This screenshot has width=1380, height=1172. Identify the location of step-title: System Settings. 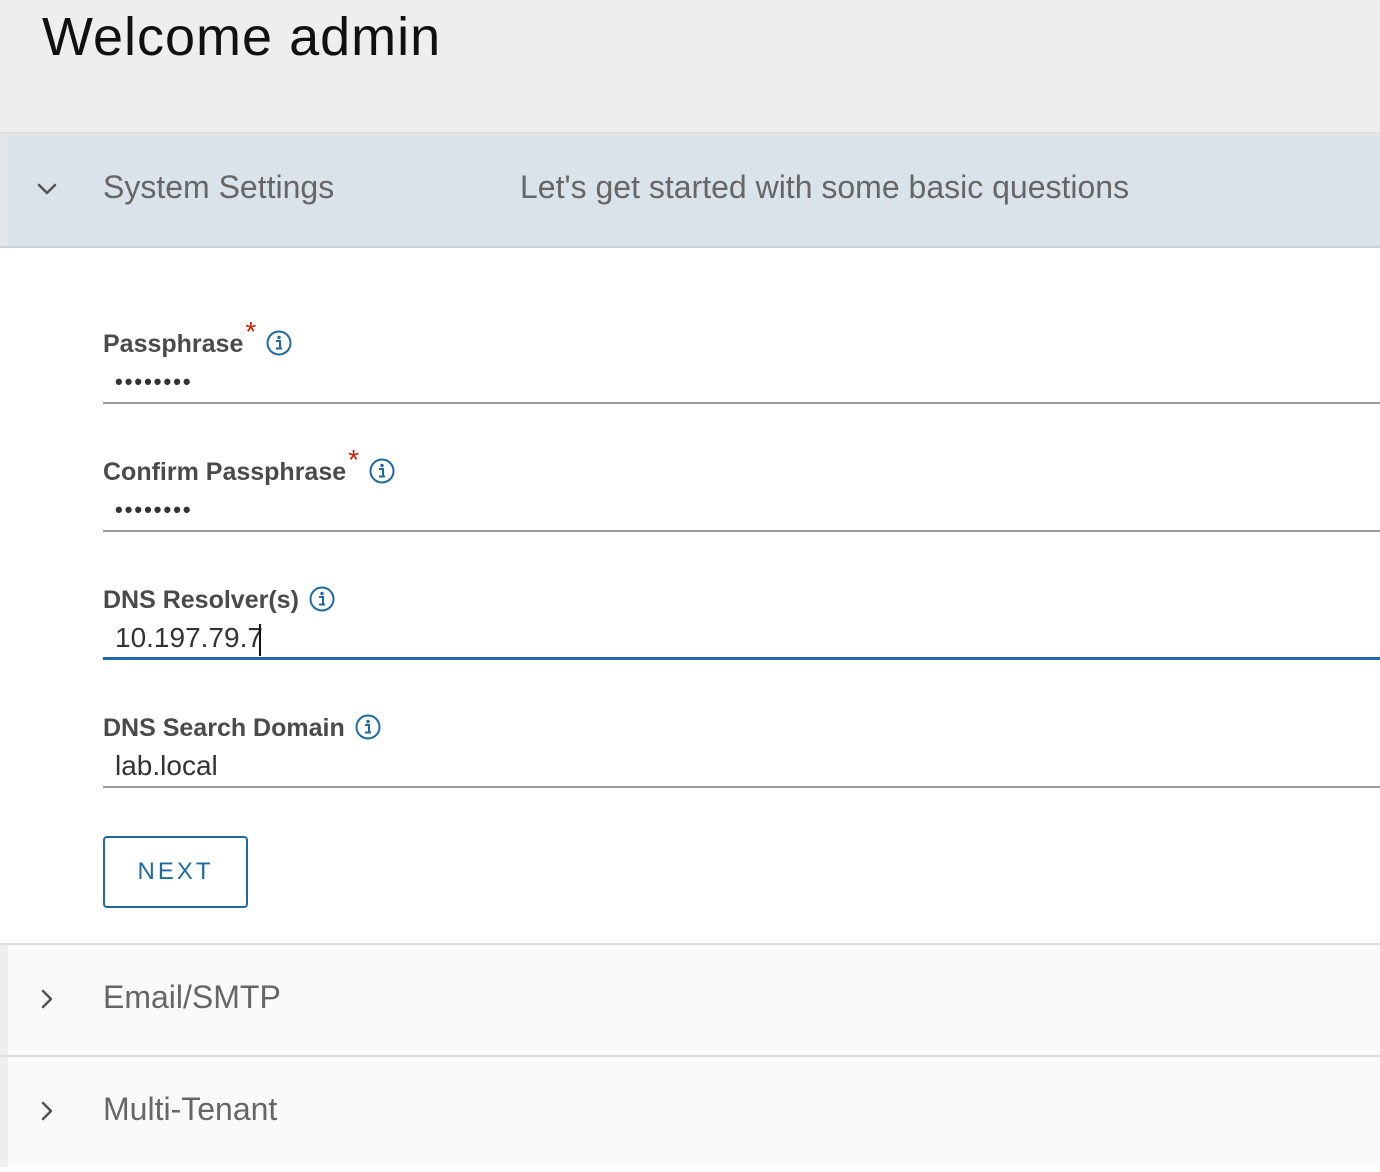
(219, 187).